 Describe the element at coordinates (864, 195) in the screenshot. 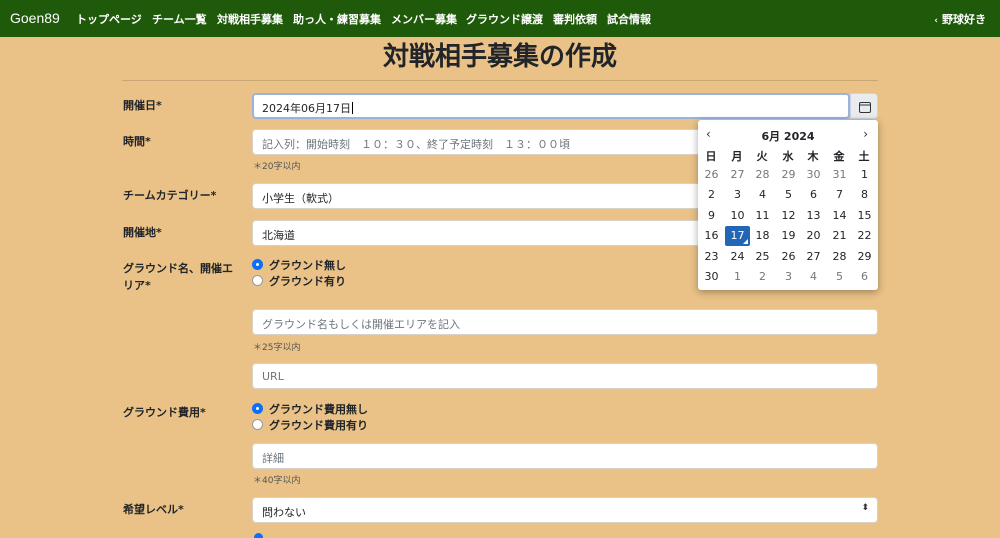

I see `calendar-day: 8` at that location.